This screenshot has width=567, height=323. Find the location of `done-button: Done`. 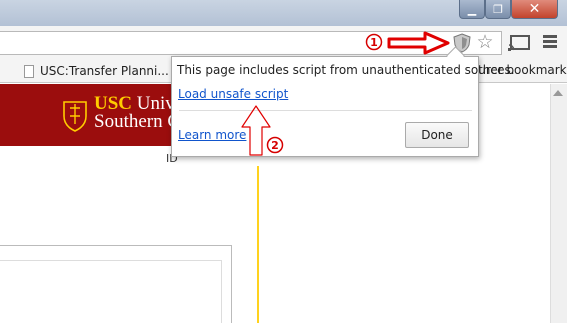

done-button: Done is located at coordinates (437, 135).